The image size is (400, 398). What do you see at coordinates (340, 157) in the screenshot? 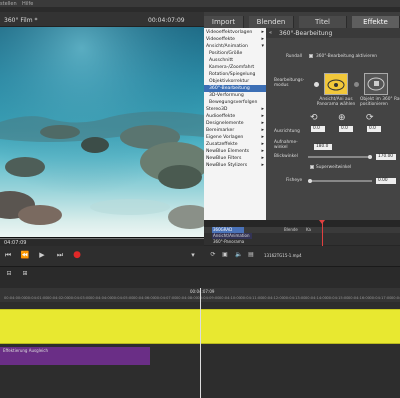
I see `blickwinkel-slider` at bounding box center [340, 157].